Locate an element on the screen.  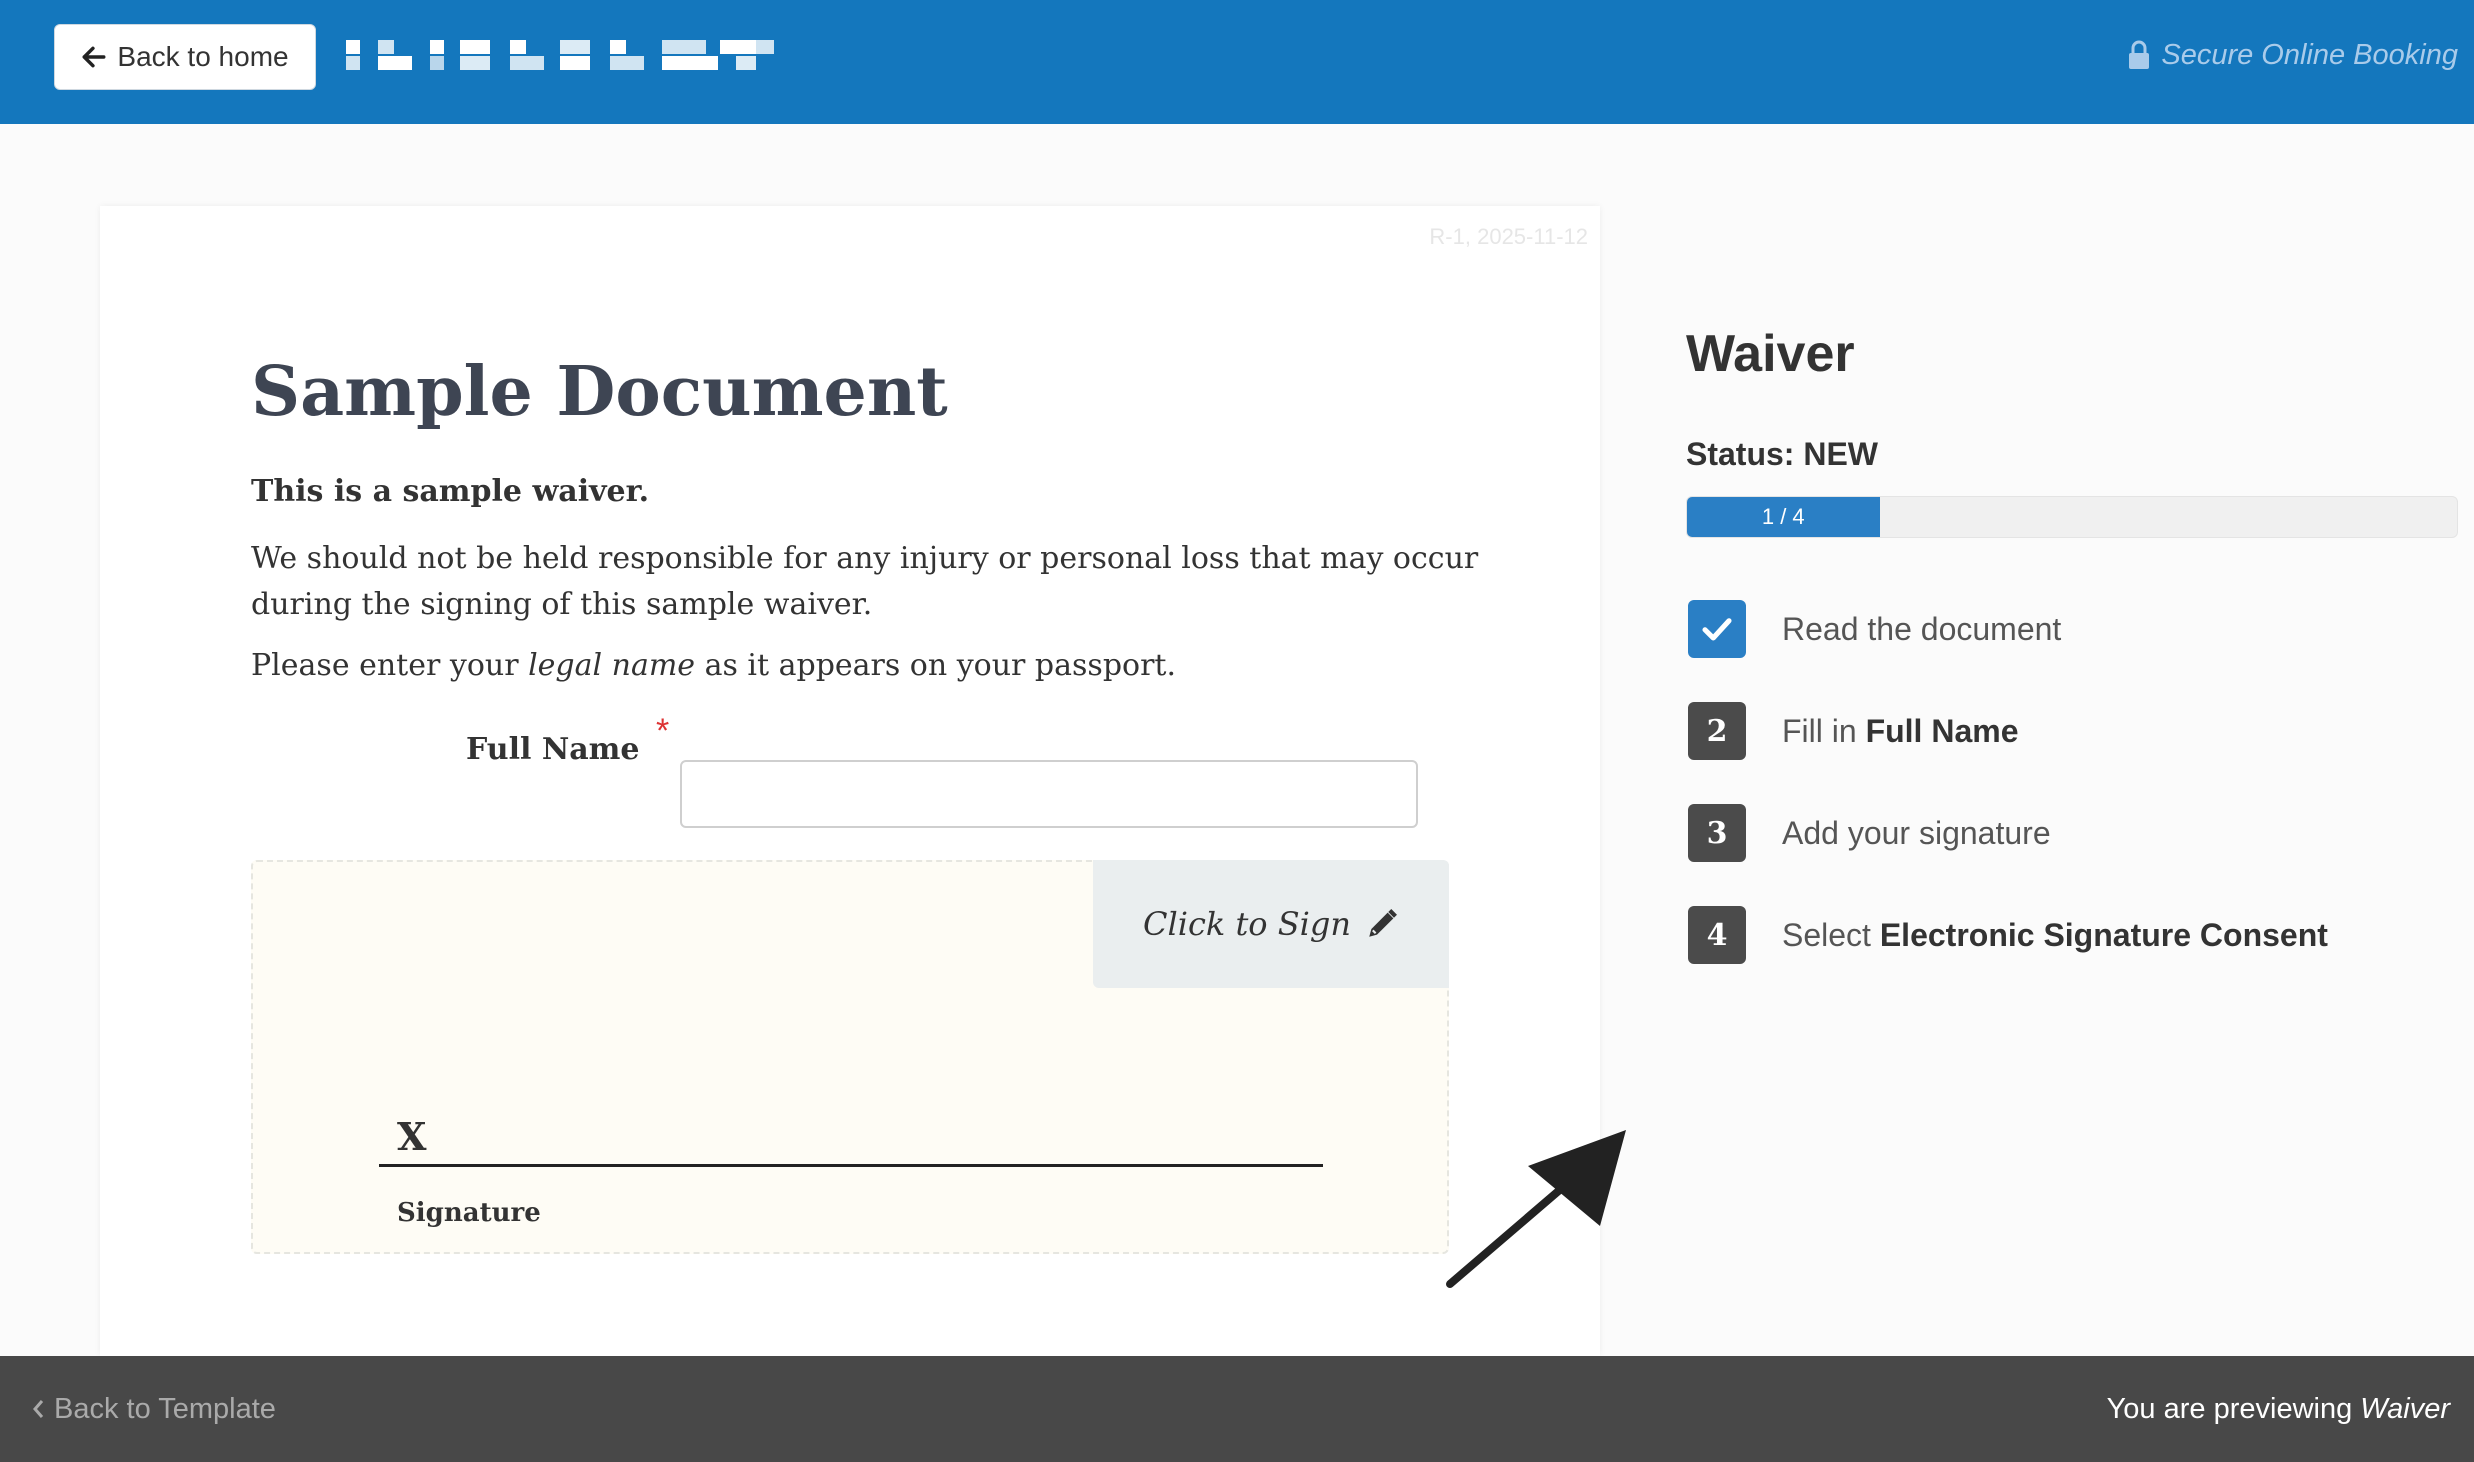
step-text: Read the document is located at coordinates (1921, 629).